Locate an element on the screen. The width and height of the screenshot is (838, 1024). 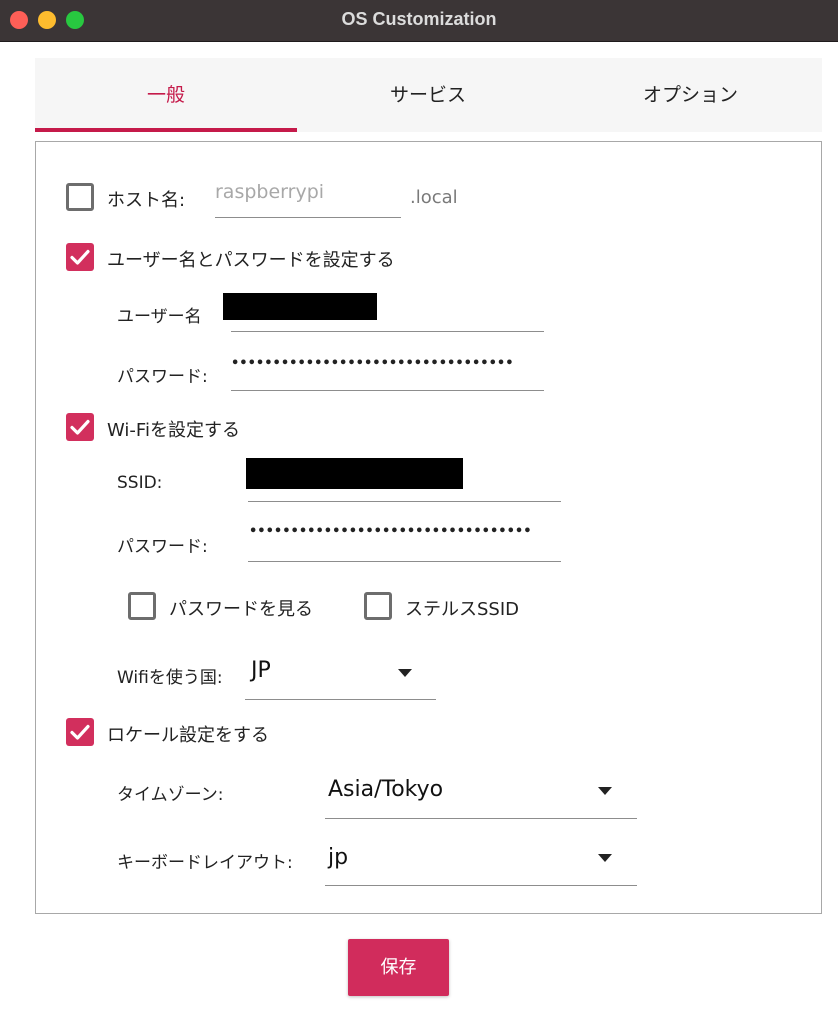
window-title: OS Customization is located at coordinates (419, 19).